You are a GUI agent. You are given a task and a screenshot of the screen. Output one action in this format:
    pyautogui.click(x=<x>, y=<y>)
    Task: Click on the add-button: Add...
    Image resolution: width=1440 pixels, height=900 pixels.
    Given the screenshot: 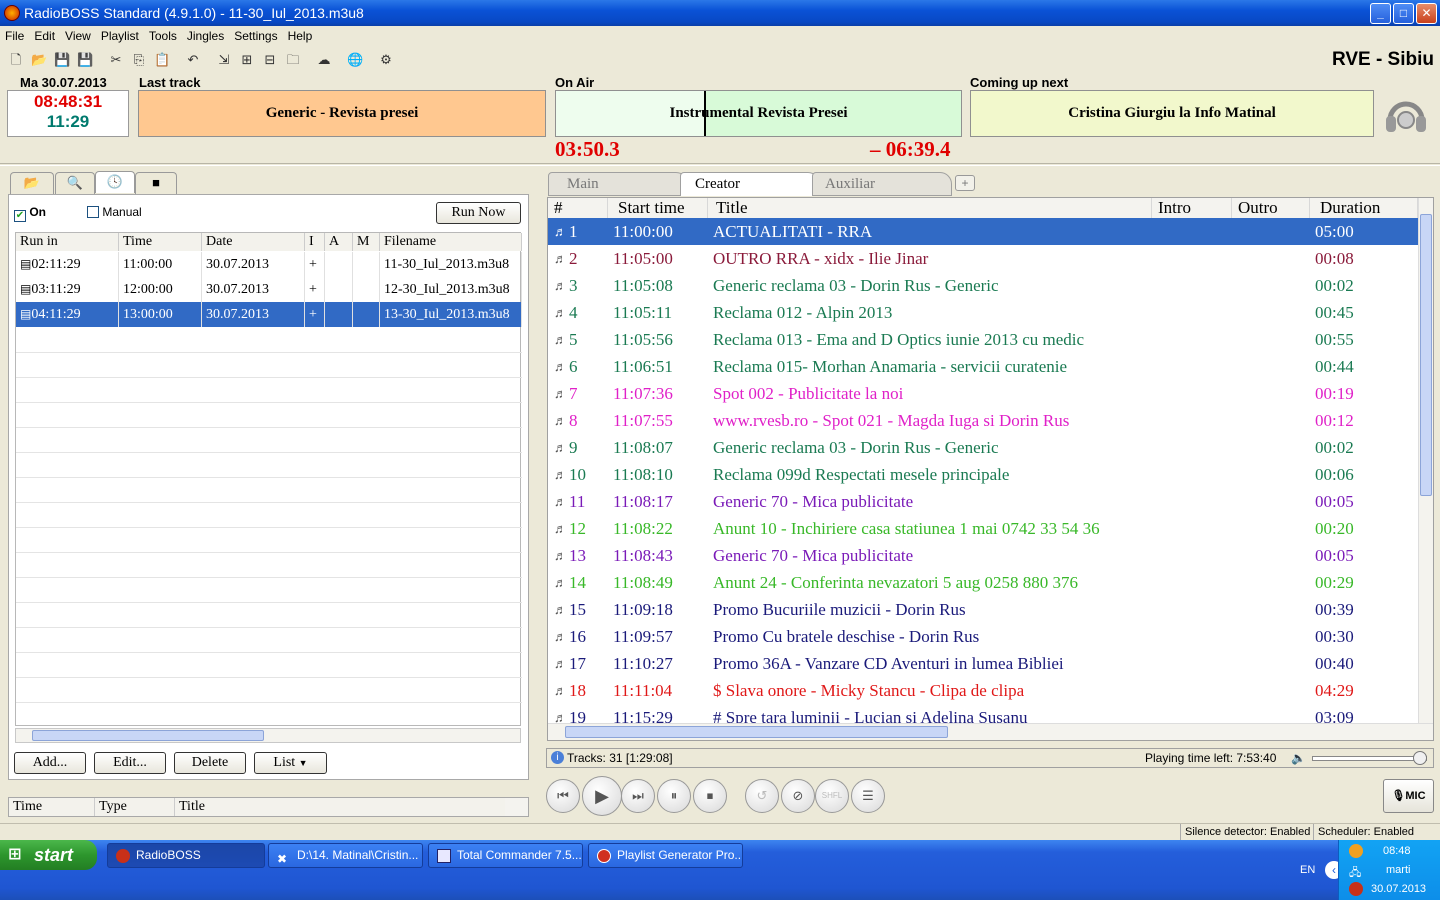 What is the action you would take?
    pyautogui.click(x=50, y=763)
    